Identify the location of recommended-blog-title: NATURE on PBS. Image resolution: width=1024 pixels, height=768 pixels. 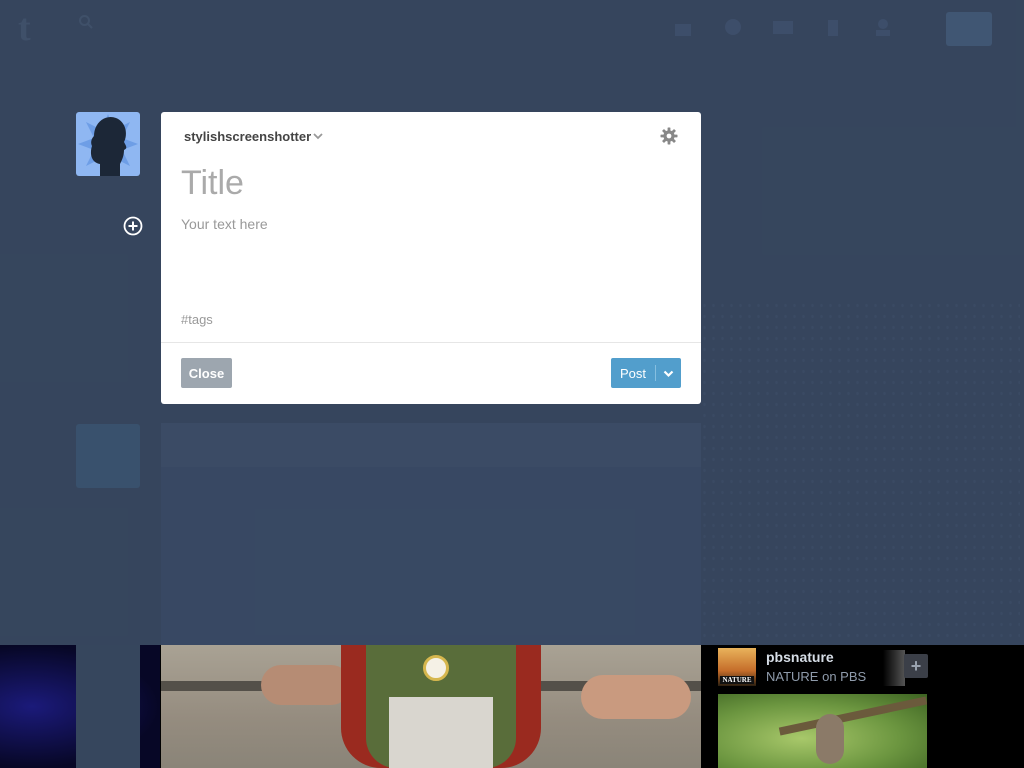
(816, 676).